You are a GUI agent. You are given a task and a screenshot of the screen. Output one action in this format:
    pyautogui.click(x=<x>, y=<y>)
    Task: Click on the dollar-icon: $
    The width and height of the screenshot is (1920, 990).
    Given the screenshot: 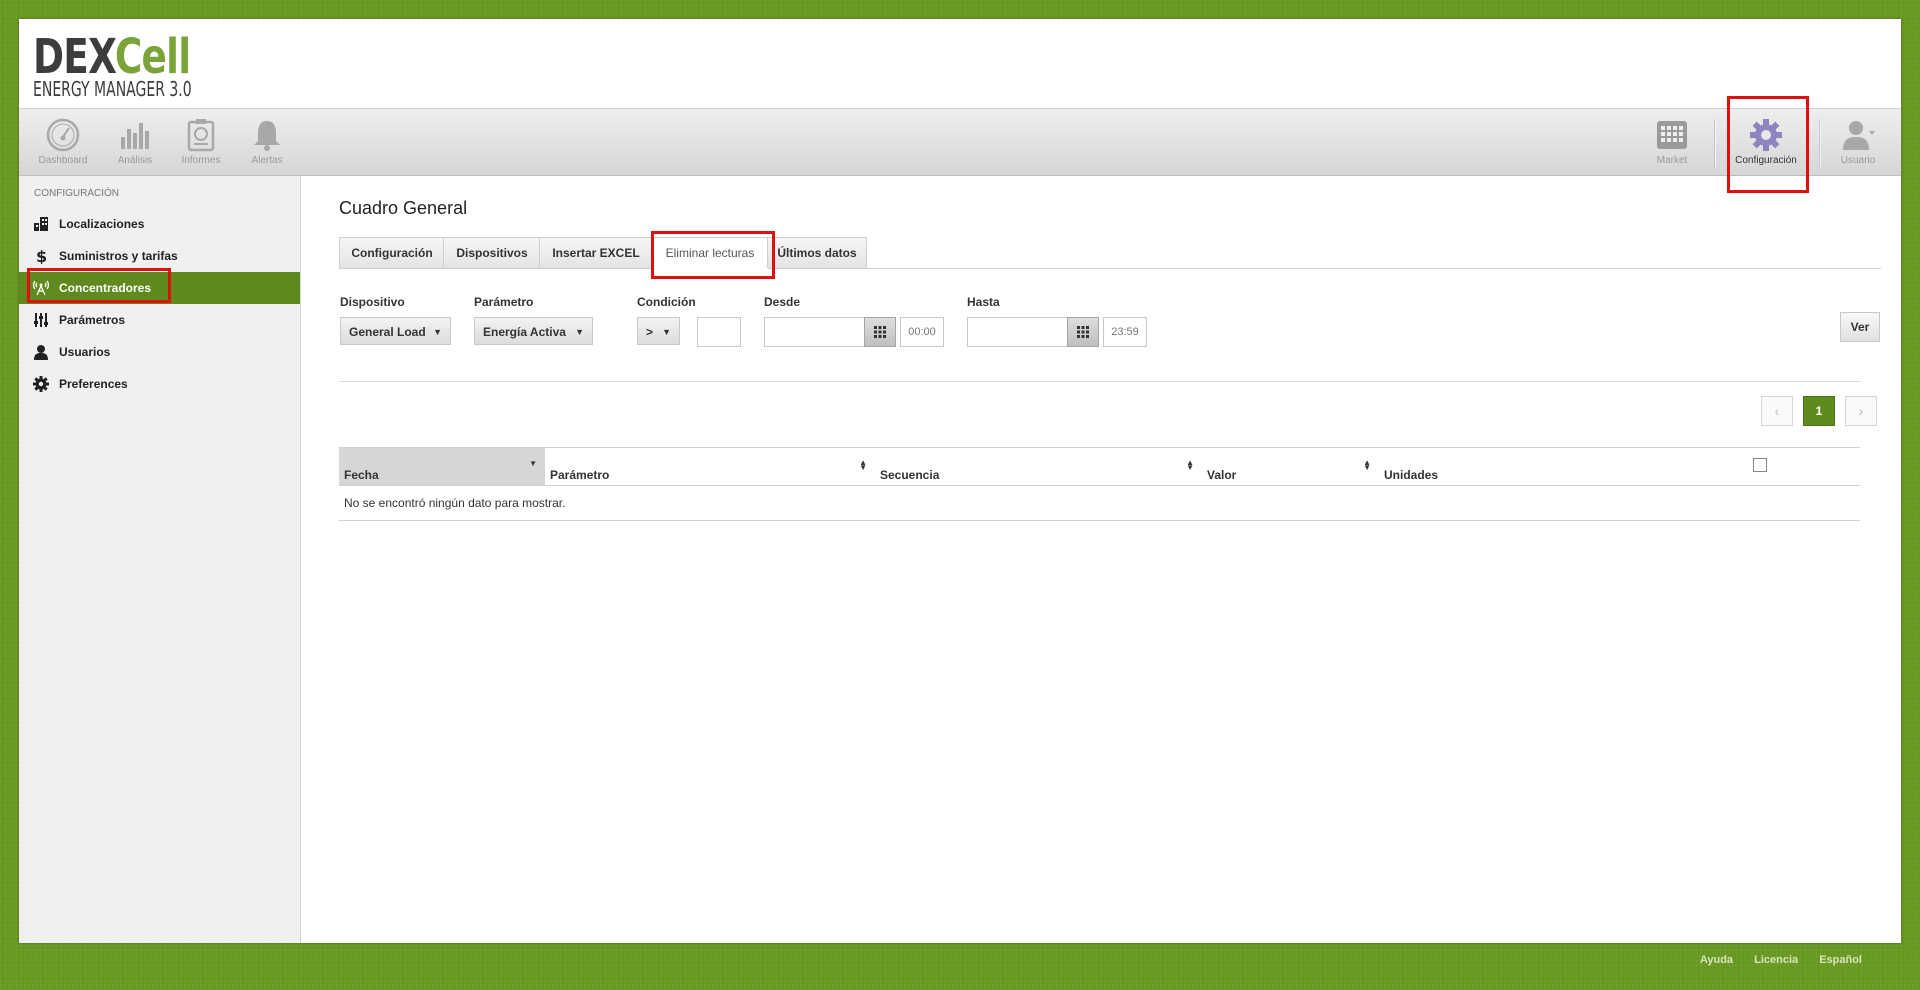 What is the action you would take?
    pyautogui.click(x=41, y=256)
    